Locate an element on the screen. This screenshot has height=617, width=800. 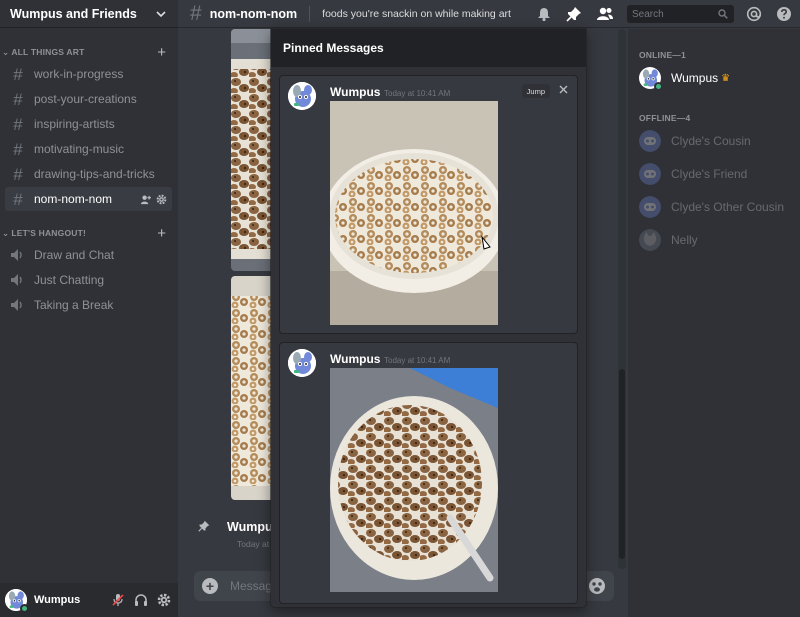
channel-label: nom-nom-nom is located at coordinates (73, 199).